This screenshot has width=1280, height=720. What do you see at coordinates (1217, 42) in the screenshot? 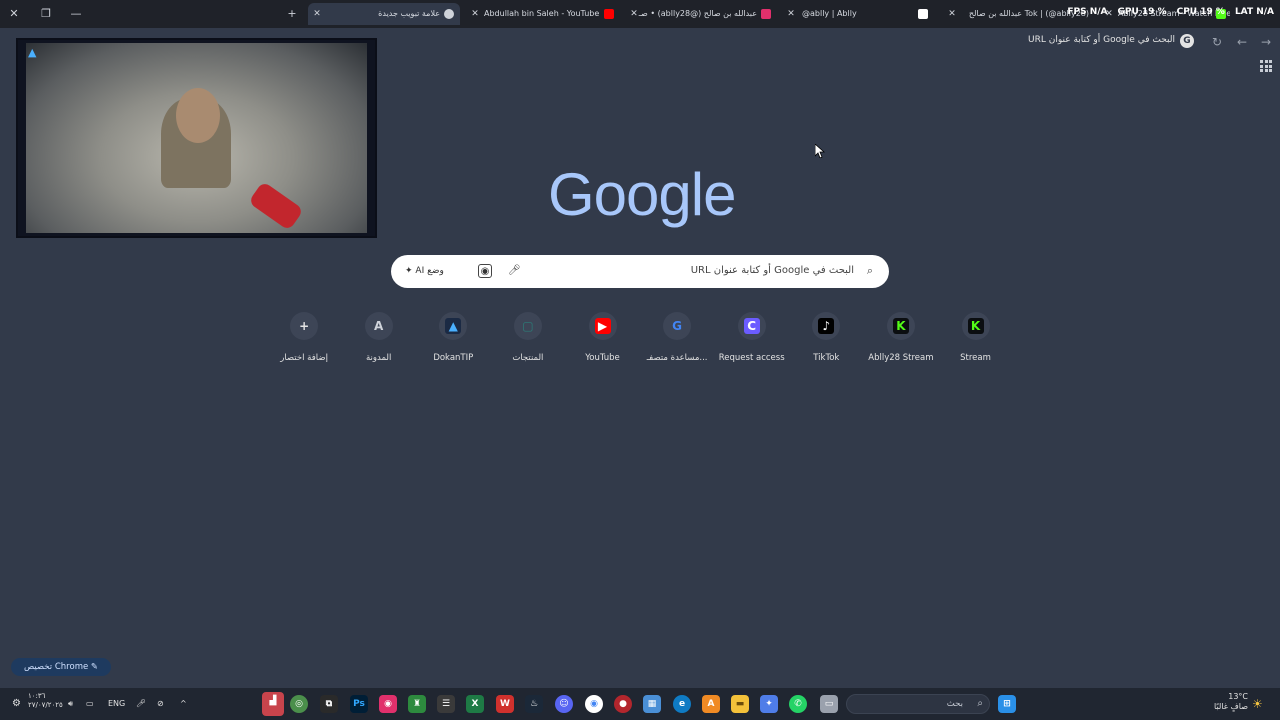
I see `reload-icon: ↻` at bounding box center [1217, 42].